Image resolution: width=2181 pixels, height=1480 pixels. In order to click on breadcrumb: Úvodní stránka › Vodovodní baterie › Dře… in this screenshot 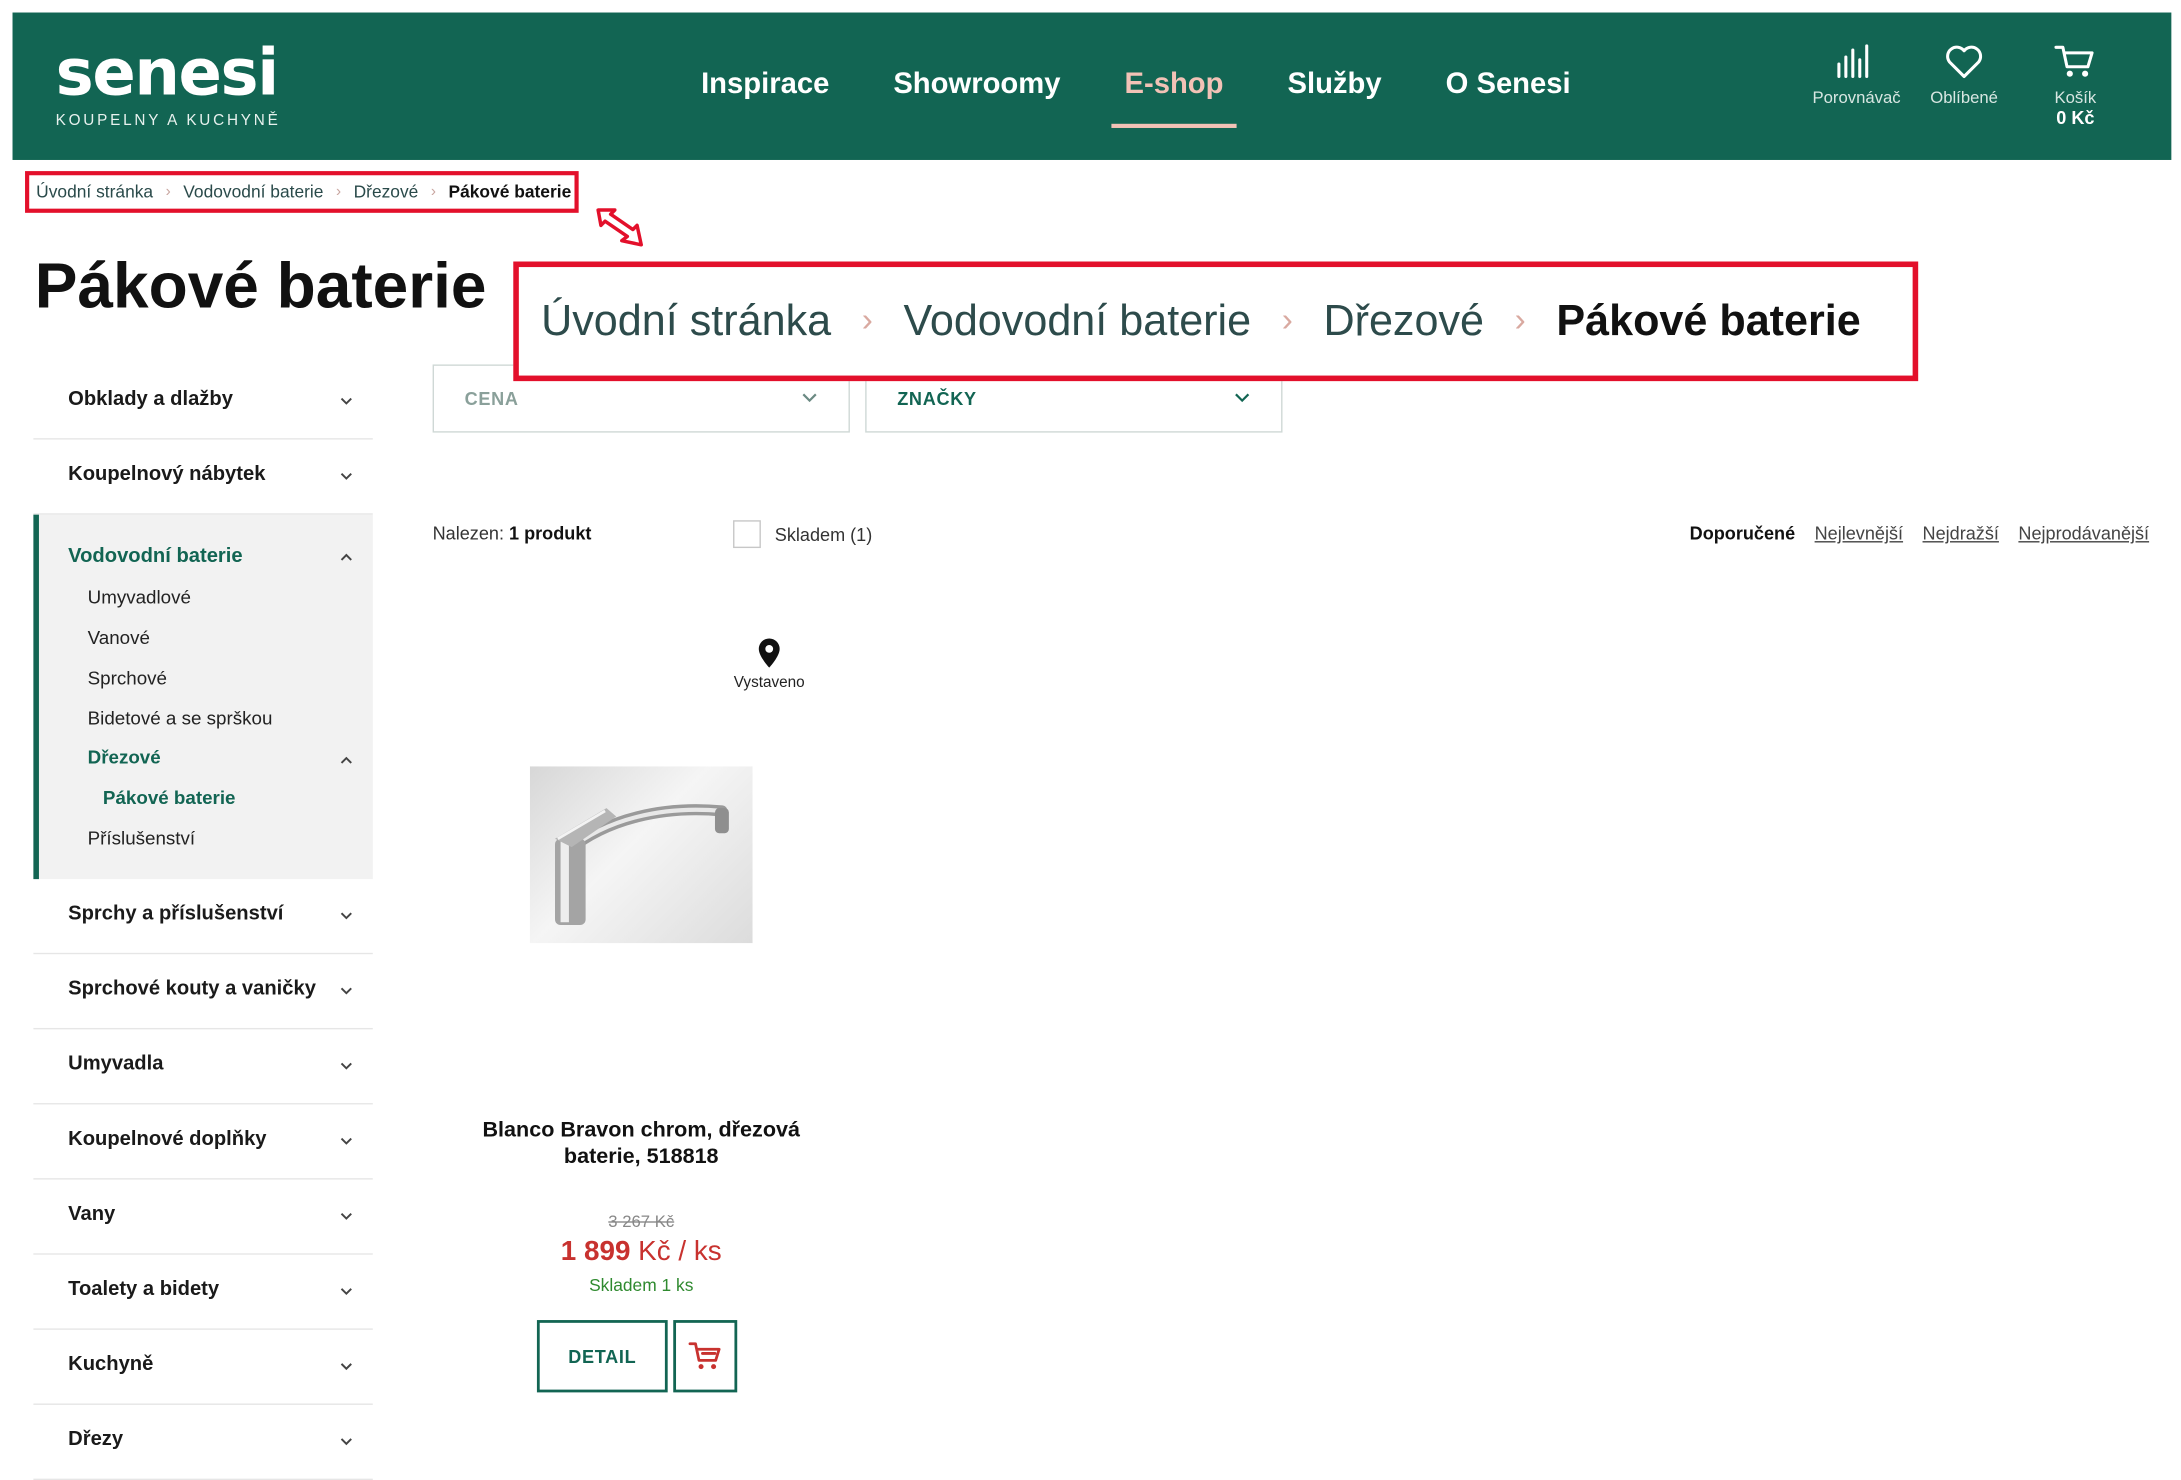, I will do `click(302, 192)`.